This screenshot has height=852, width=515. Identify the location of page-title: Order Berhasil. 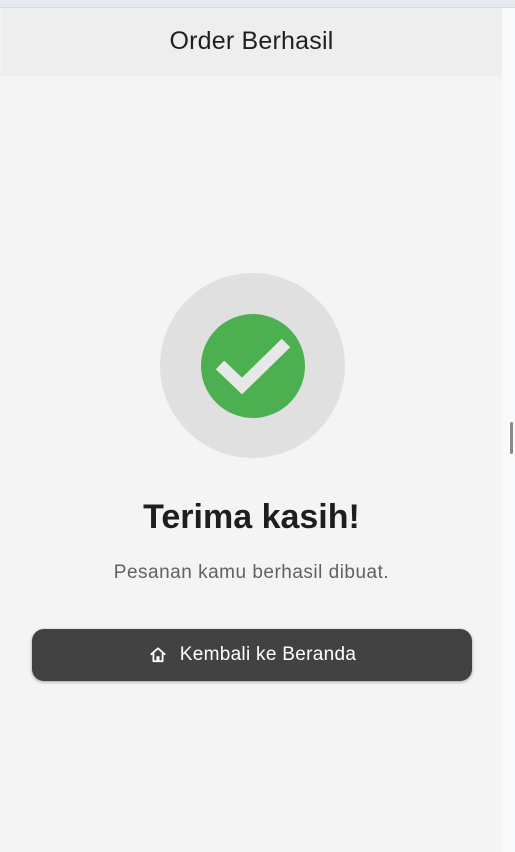
(251, 40).